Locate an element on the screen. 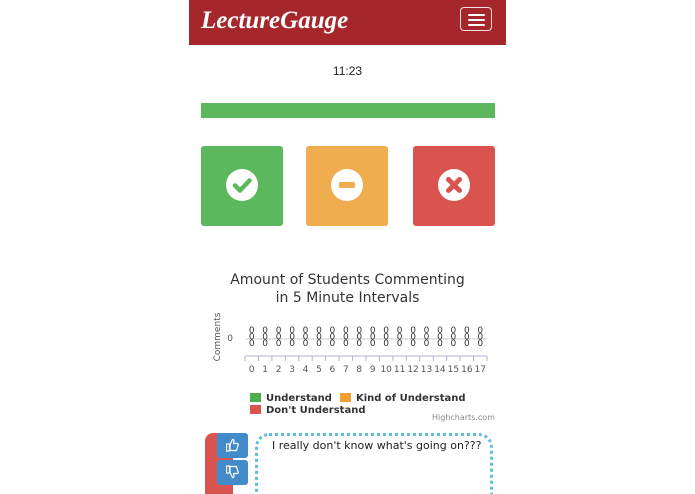  x-tick-label: 16 is located at coordinates (467, 370).